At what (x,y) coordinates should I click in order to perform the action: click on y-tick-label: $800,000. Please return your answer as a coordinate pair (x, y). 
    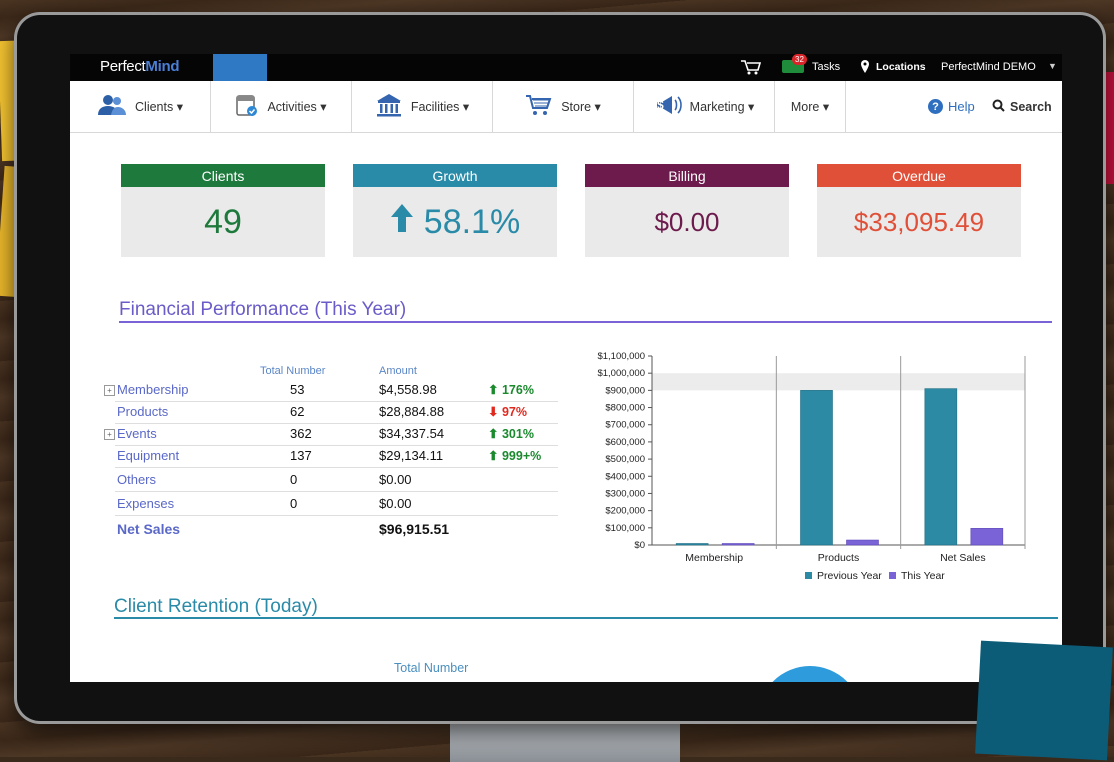
    Looking at the image, I should click on (625, 408).